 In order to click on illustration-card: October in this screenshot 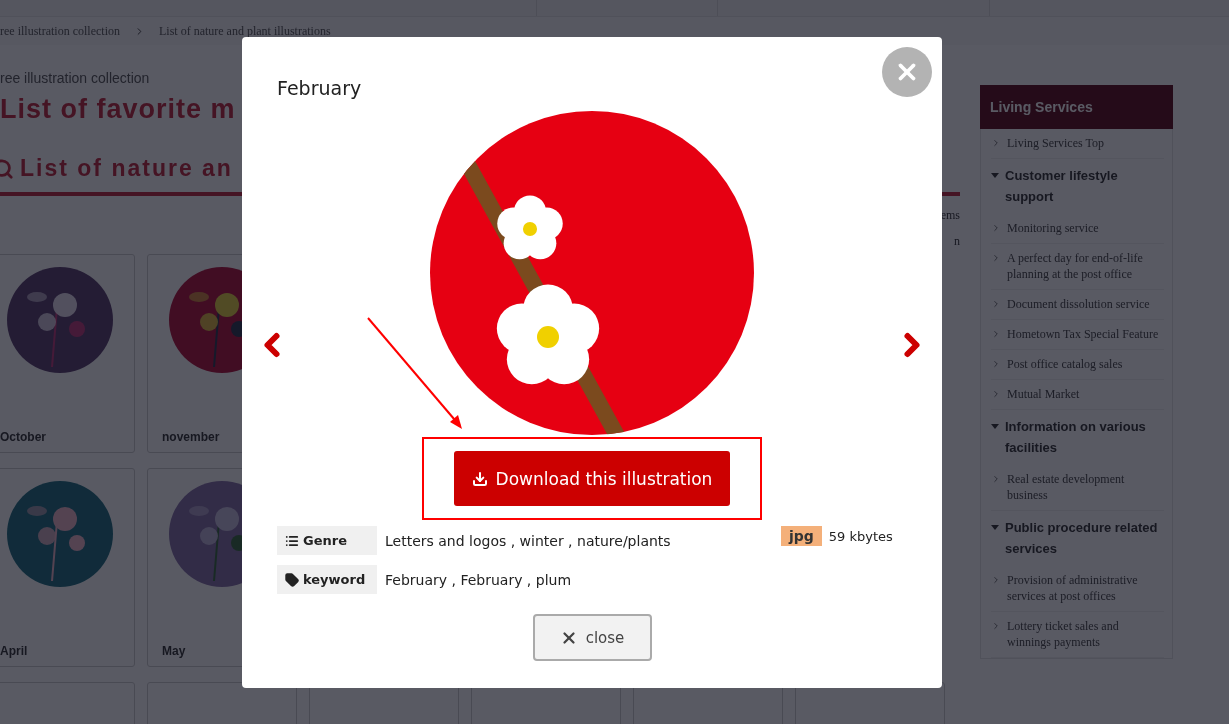, I will do `click(67, 353)`.